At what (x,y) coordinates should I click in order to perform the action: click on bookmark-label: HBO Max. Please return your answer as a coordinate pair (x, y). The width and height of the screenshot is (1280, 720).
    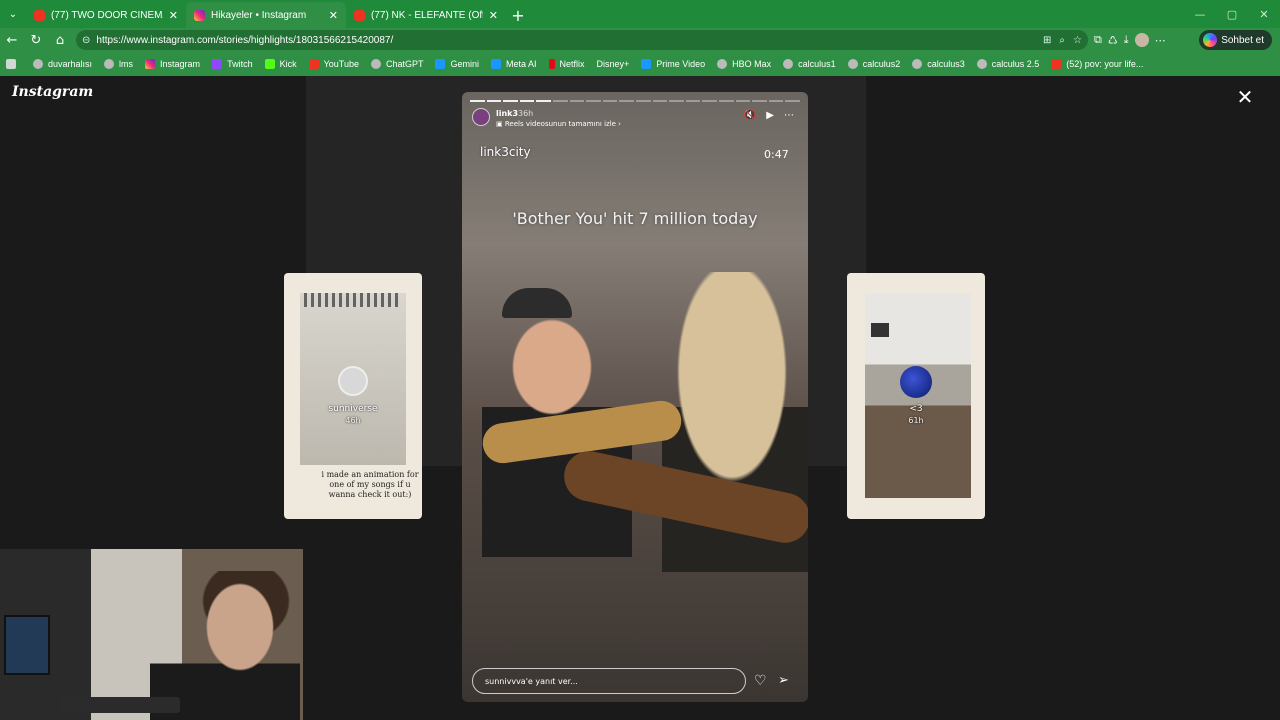
    Looking at the image, I should click on (752, 64).